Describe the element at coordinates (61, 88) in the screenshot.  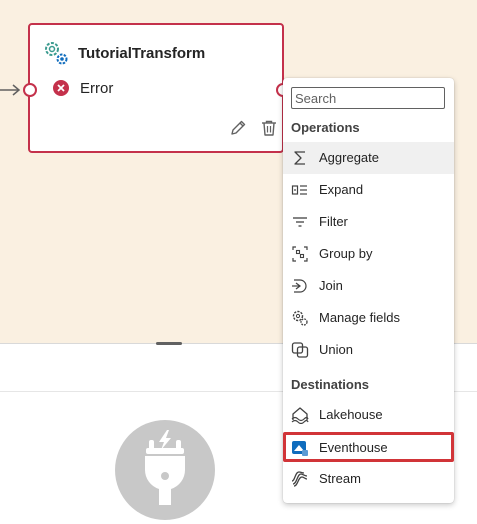
I see `error-icon` at that location.